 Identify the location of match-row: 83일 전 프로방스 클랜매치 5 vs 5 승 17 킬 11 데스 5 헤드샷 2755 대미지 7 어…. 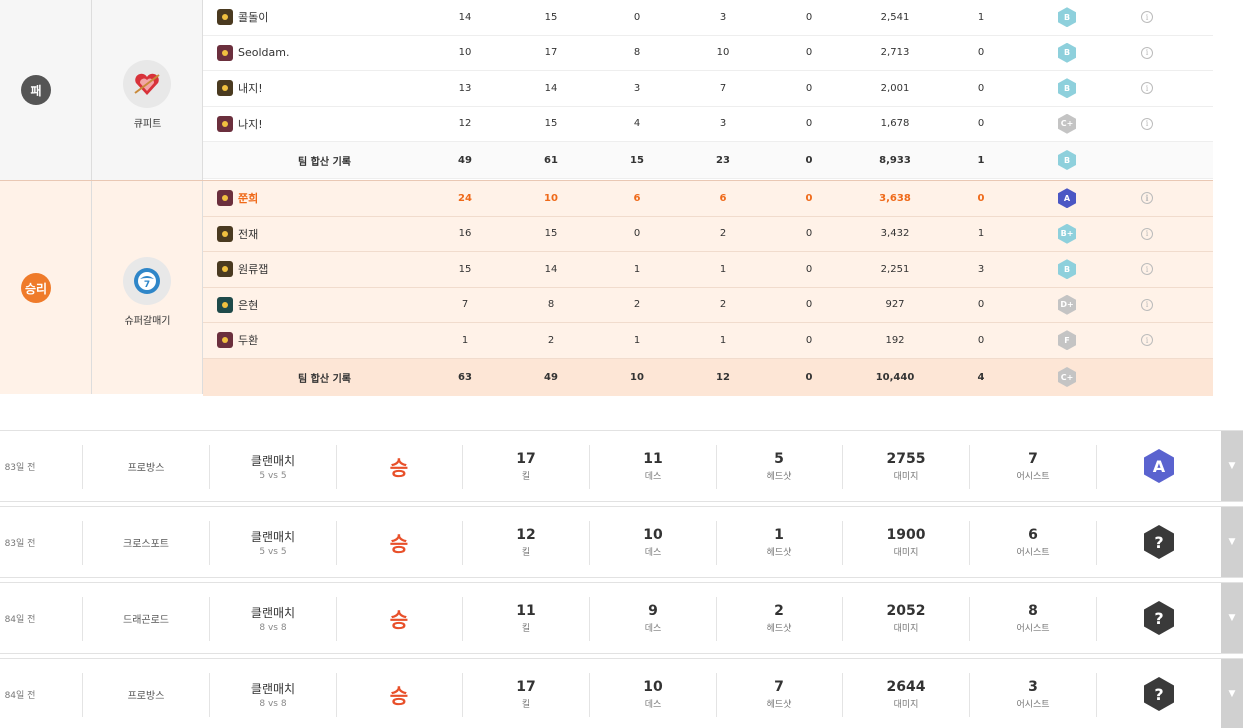
(621, 466).